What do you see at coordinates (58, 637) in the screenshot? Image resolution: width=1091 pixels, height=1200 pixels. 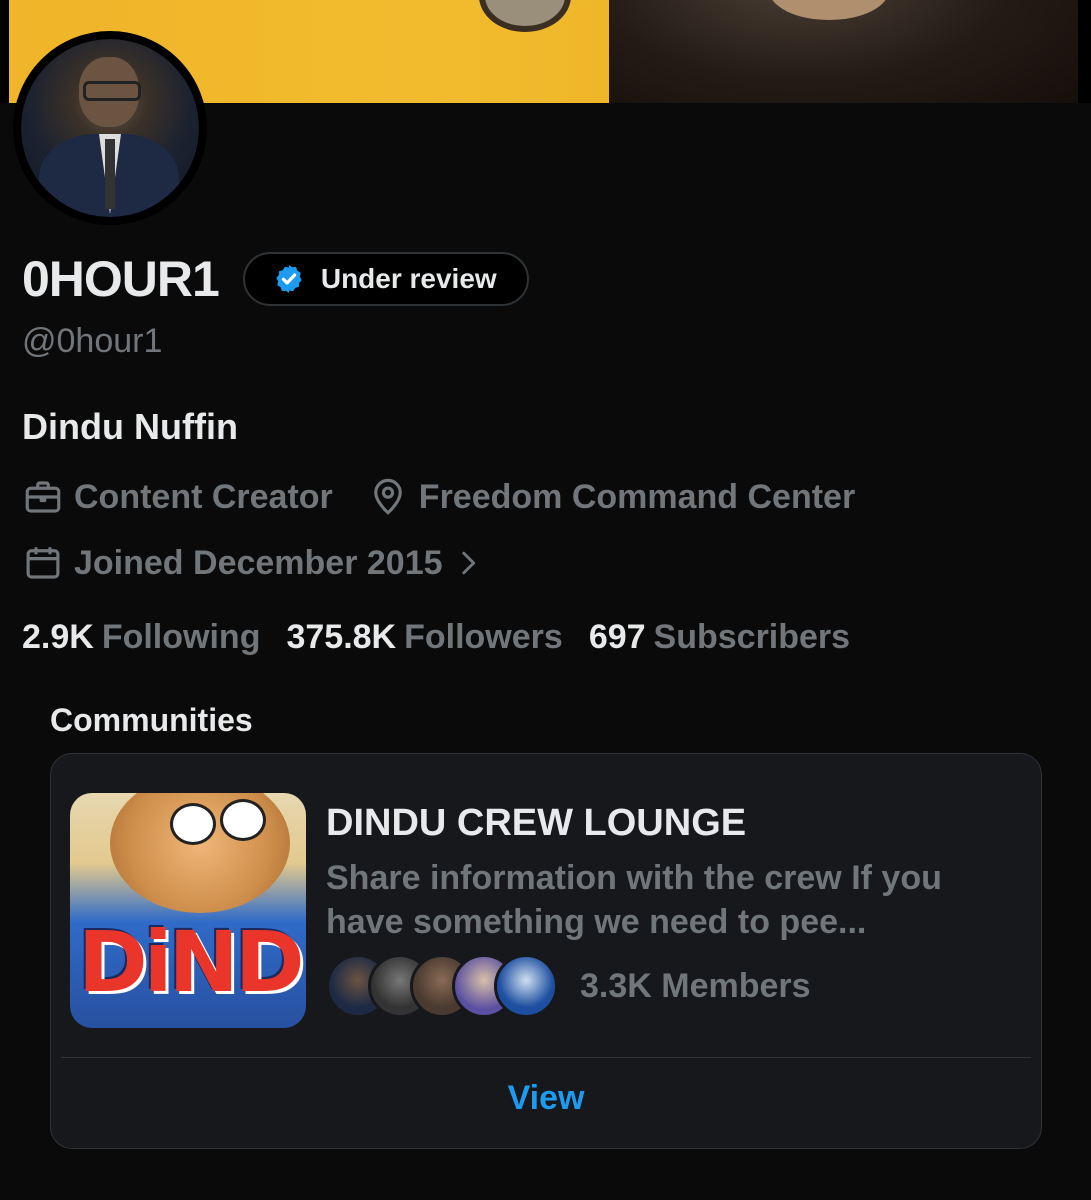 I see `following-count: 2.9K` at bounding box center [58, 637].